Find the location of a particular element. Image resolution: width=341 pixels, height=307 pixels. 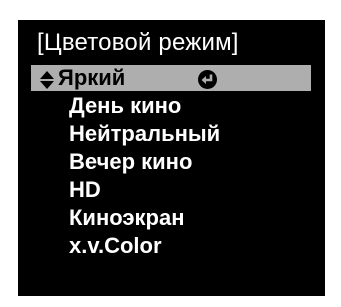

menu-item-bright: Яркий is located at coordinates (171, 78).